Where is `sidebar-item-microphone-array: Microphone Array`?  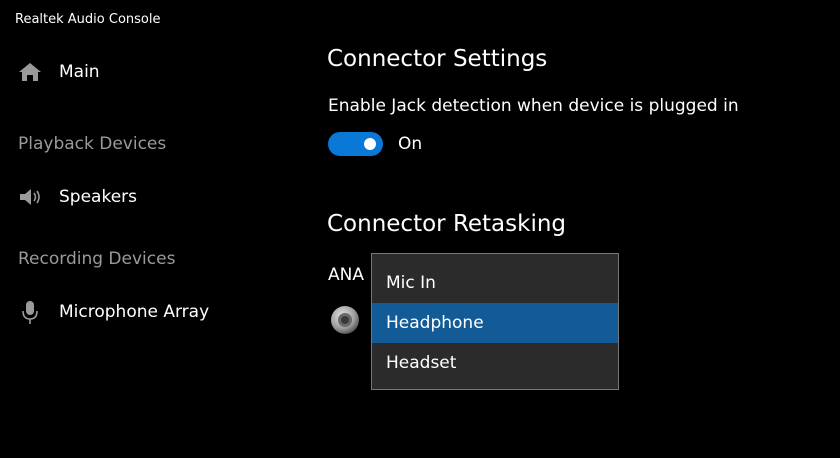 sidebar-item-microphone-array: Microphone Array is located at coordinates (112, 312).